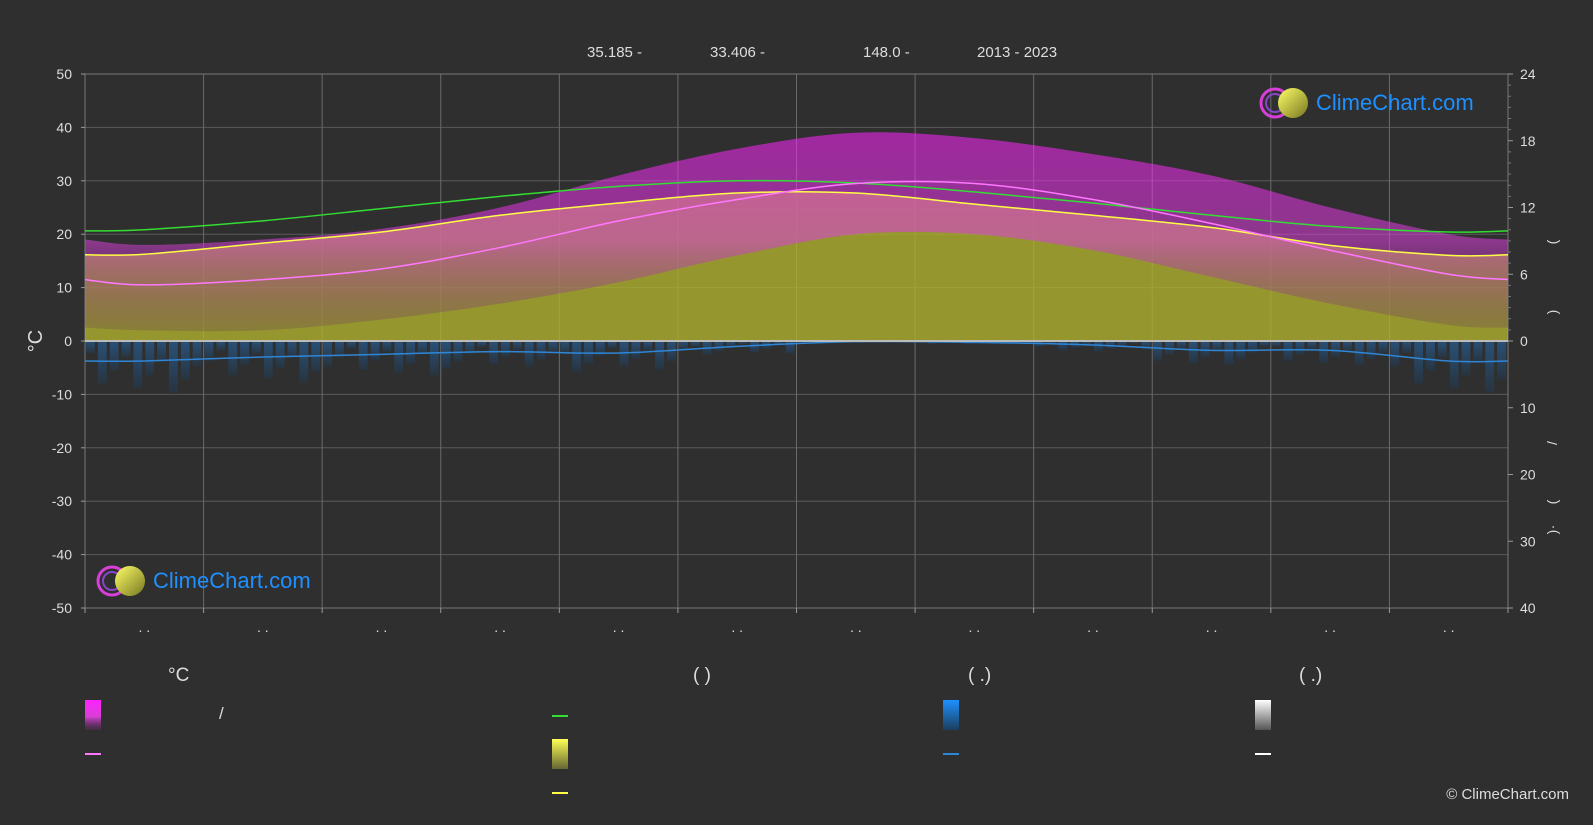  Describe the element at coordinates (1552, 501) in the screenshot. I see `y-right-axis-label-glyph: (` at that location.